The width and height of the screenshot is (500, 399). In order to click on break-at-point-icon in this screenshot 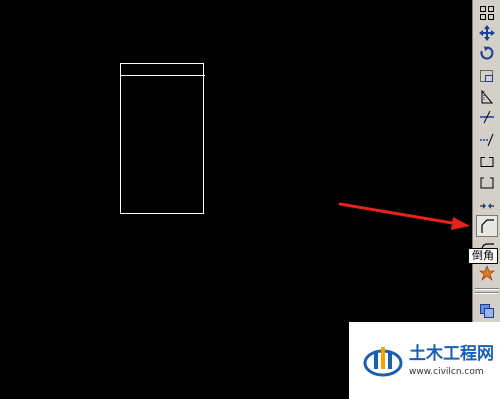, I will do `click(487, 161)`.